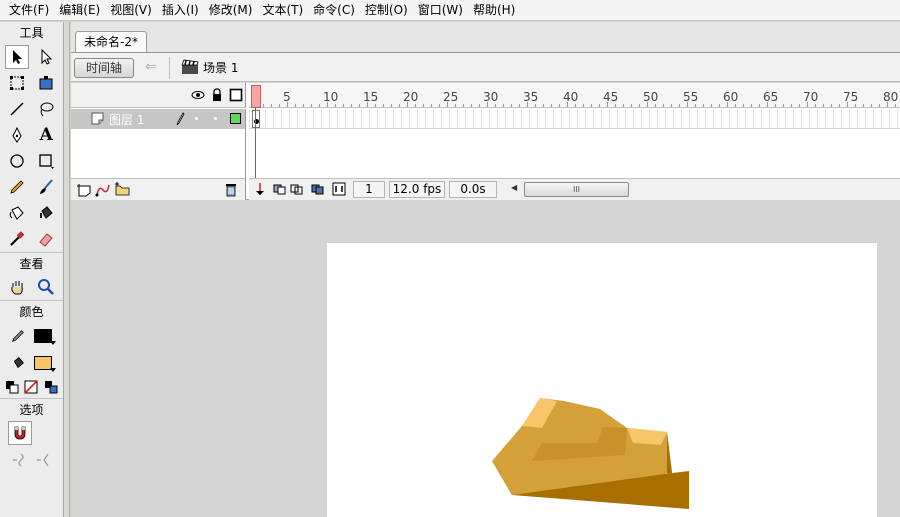 This screenshot has height=517, width=900. What do you see at coordinates (297, 189) in the screenshot?
I see `onion-skin-outlines-icon` at bounding box center [297, 189].